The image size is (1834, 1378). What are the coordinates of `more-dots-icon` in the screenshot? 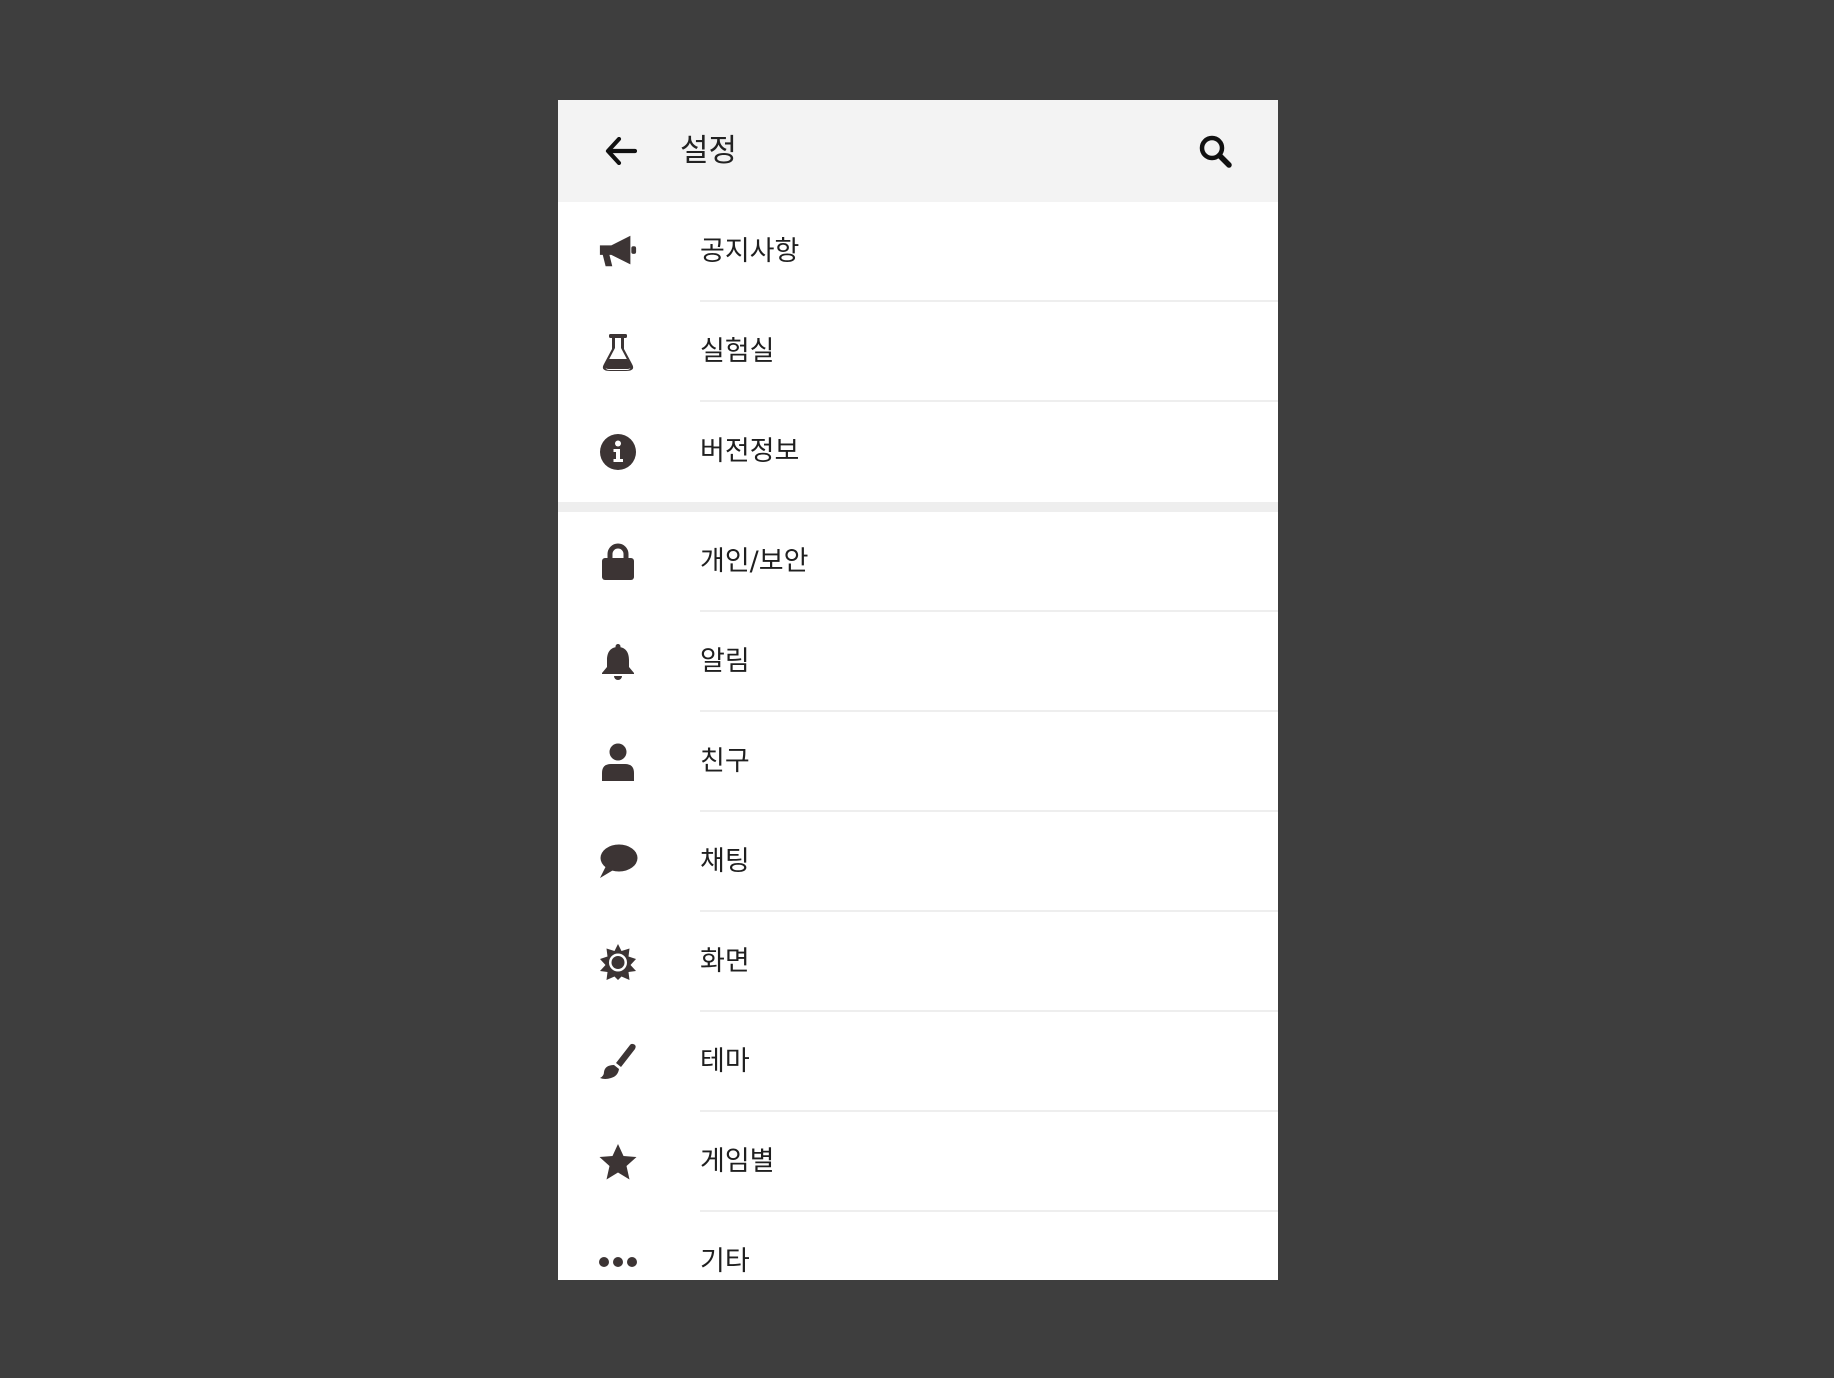 It's located at (618, 1262).